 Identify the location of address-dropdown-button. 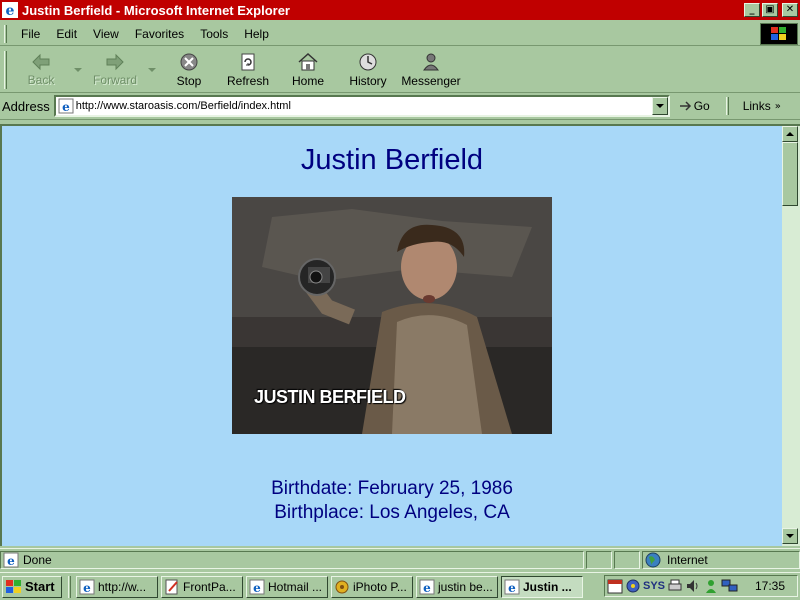
(659, 106).